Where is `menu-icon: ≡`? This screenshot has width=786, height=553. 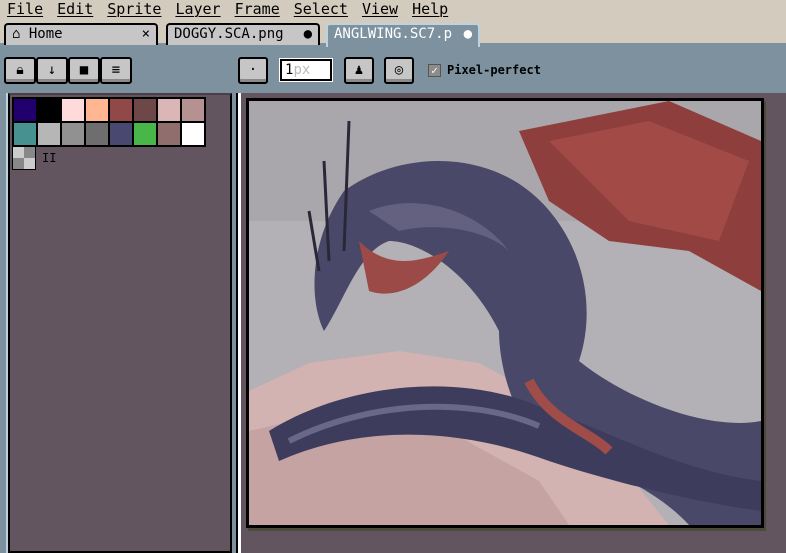
menu-icon: ≡ is located at coordinates (116, 70).